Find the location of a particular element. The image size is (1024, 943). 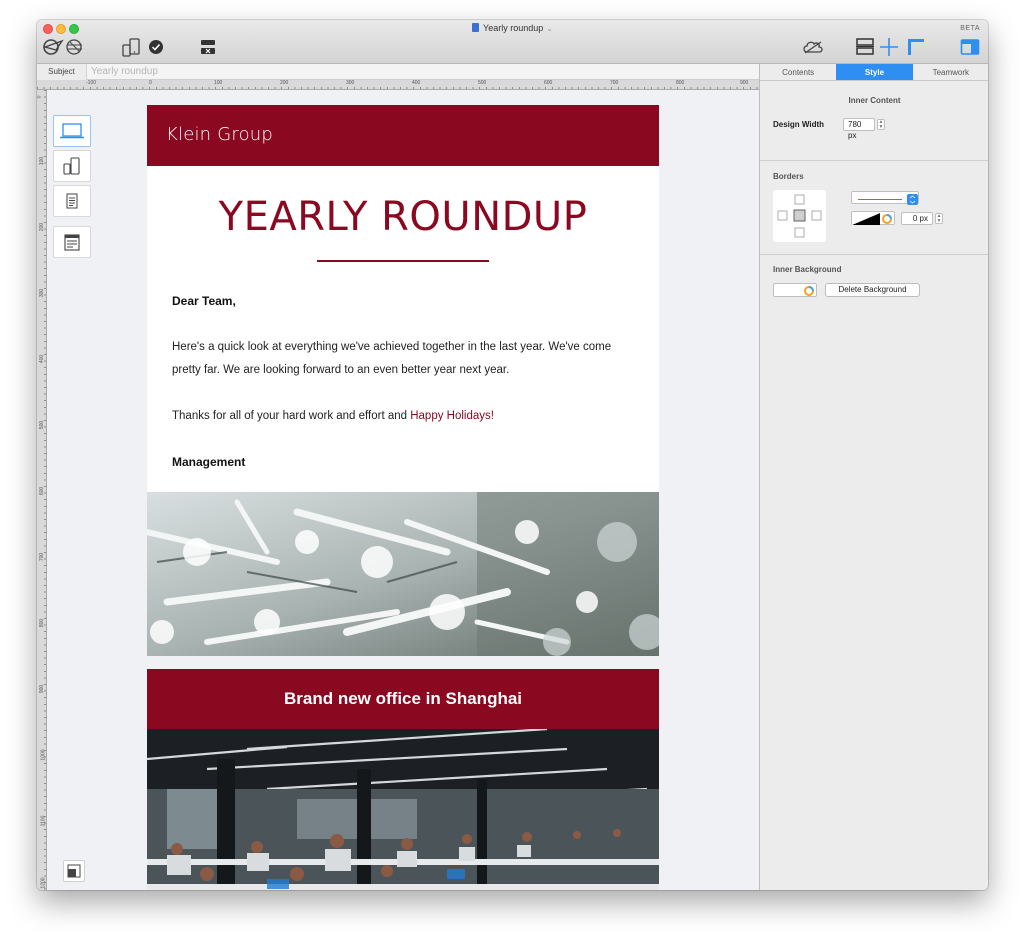

greeting: Dear Team, is located at coordinates (204, 301).